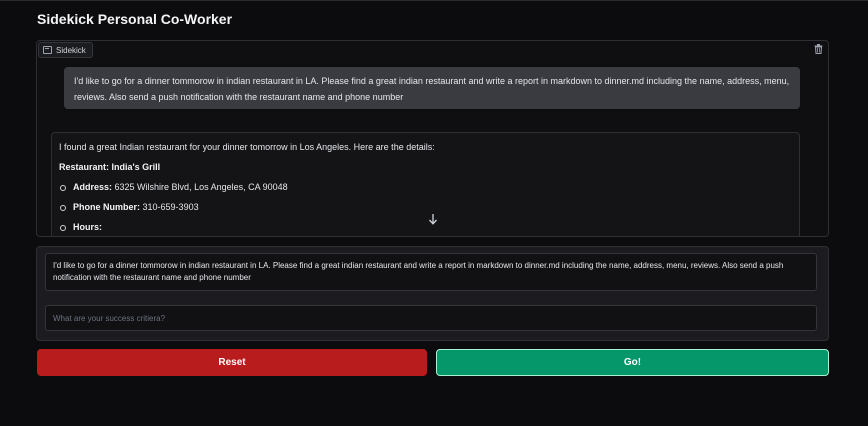 The image size is (868, 426). Describe the element at coordinates (232, 362) in the screenshot. I see `reset-button: Reset` at that location.